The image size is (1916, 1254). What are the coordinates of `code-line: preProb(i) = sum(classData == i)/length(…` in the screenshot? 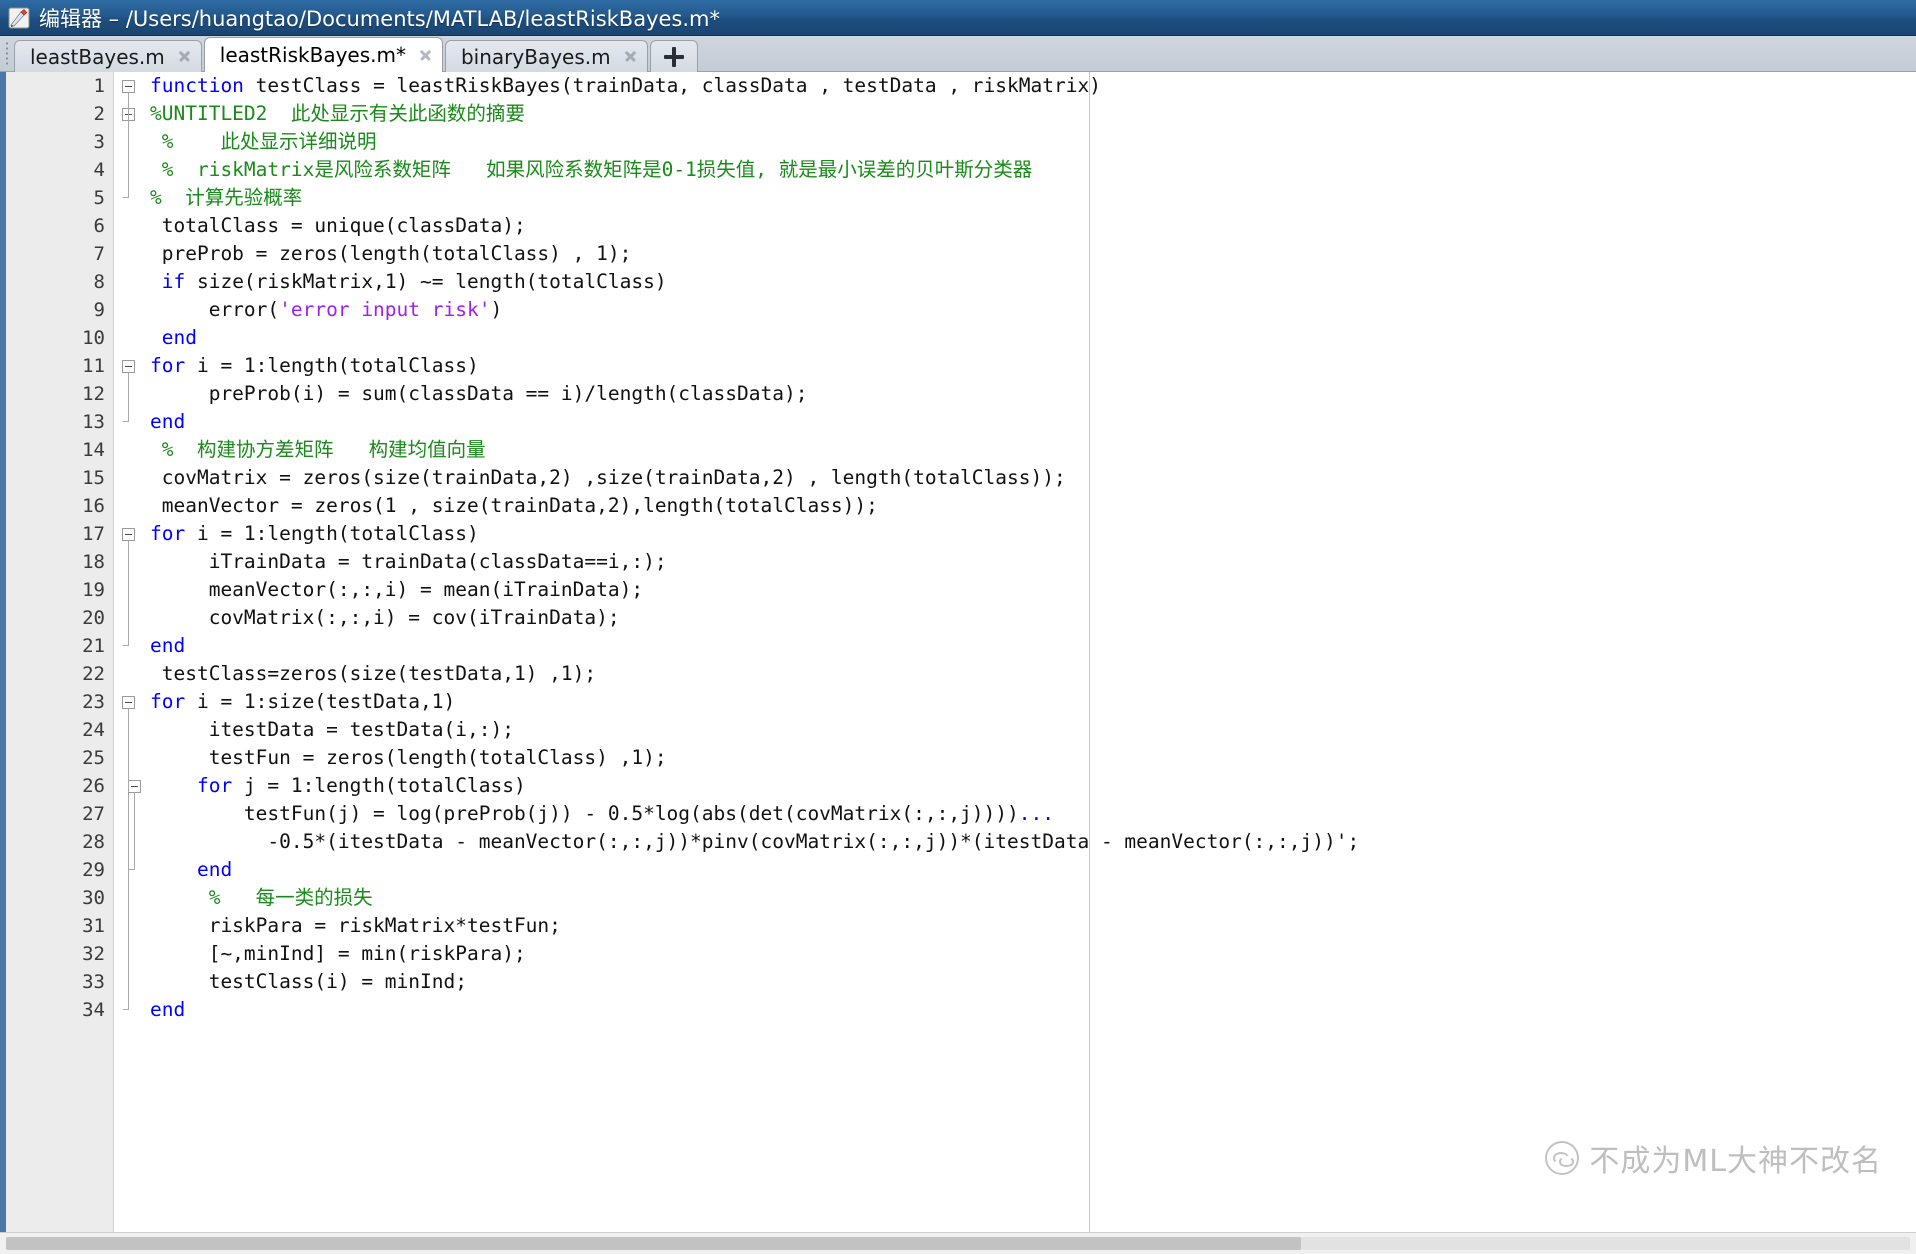 It's located at (1030, 394).